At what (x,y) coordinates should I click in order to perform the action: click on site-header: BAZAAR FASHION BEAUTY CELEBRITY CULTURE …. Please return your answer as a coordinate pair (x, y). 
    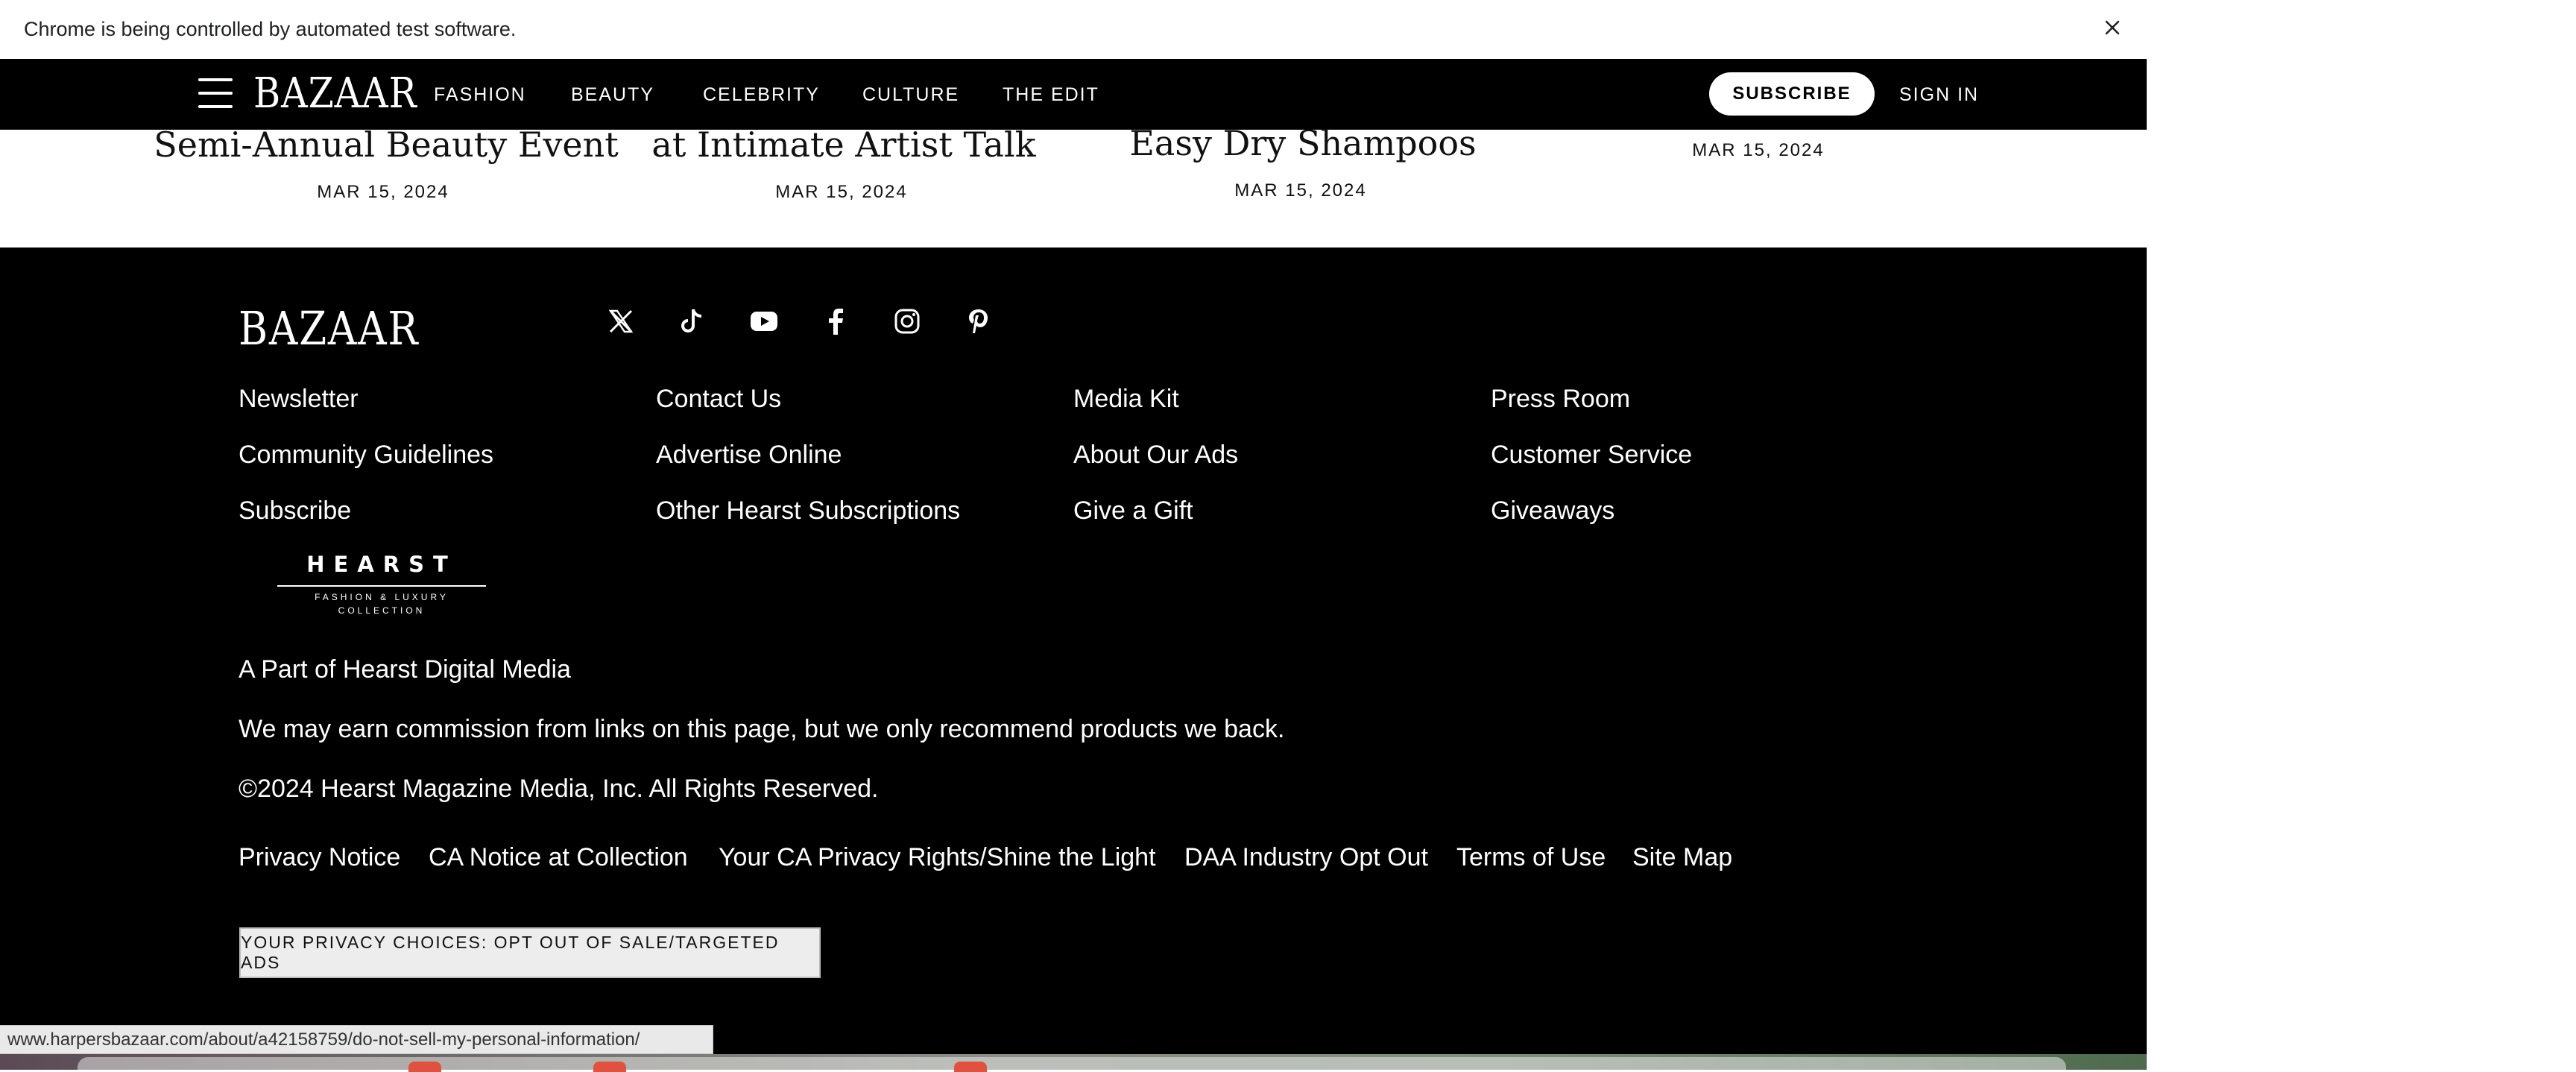
    Looking at the image, I should click on (1073, 94).